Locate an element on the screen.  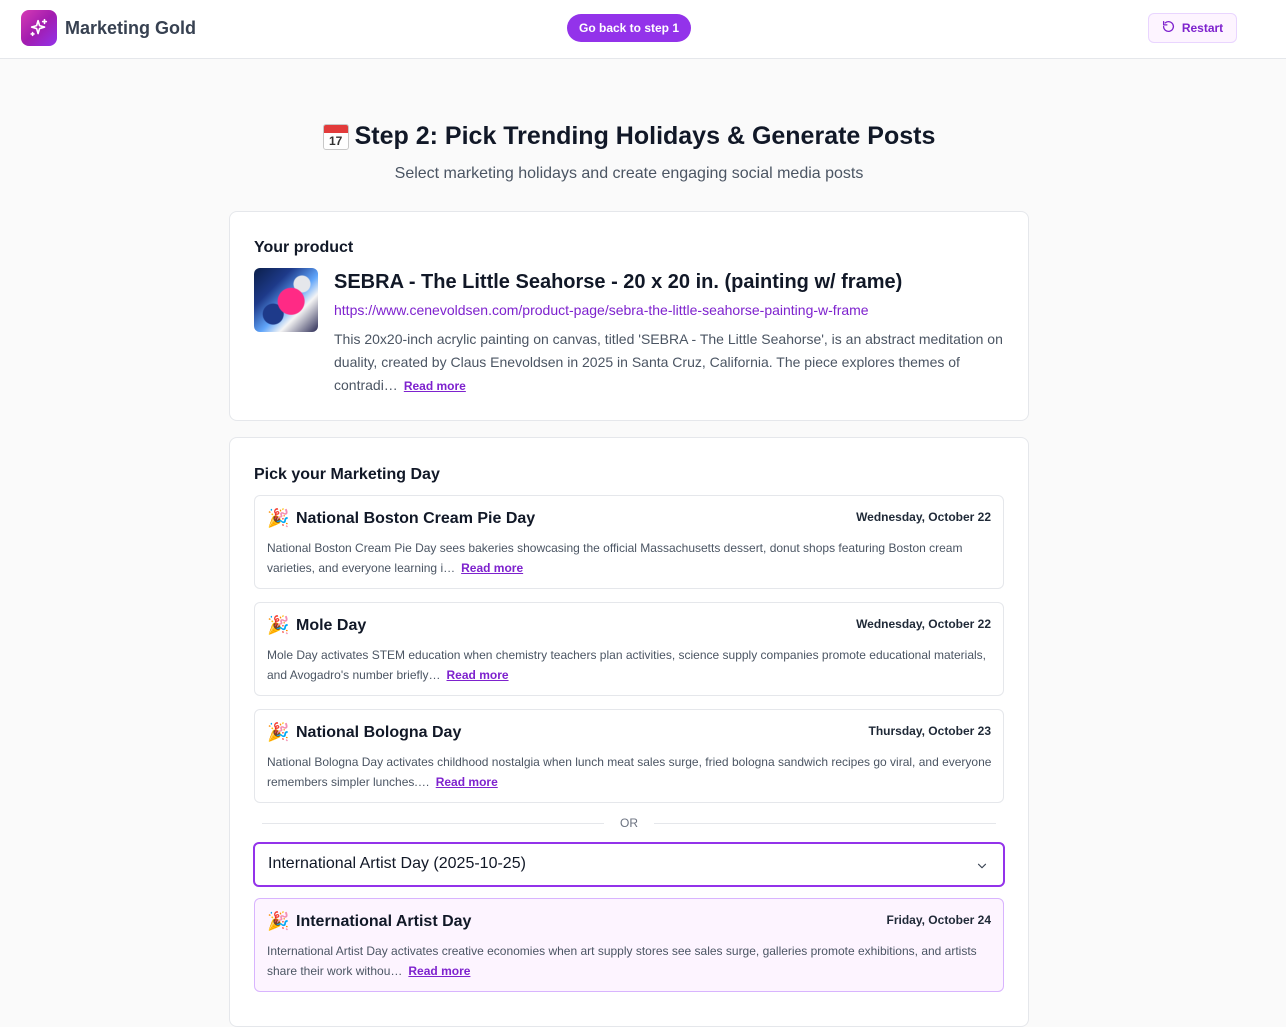
holiday-name: Mole Day is located at coordinates (331, 625).